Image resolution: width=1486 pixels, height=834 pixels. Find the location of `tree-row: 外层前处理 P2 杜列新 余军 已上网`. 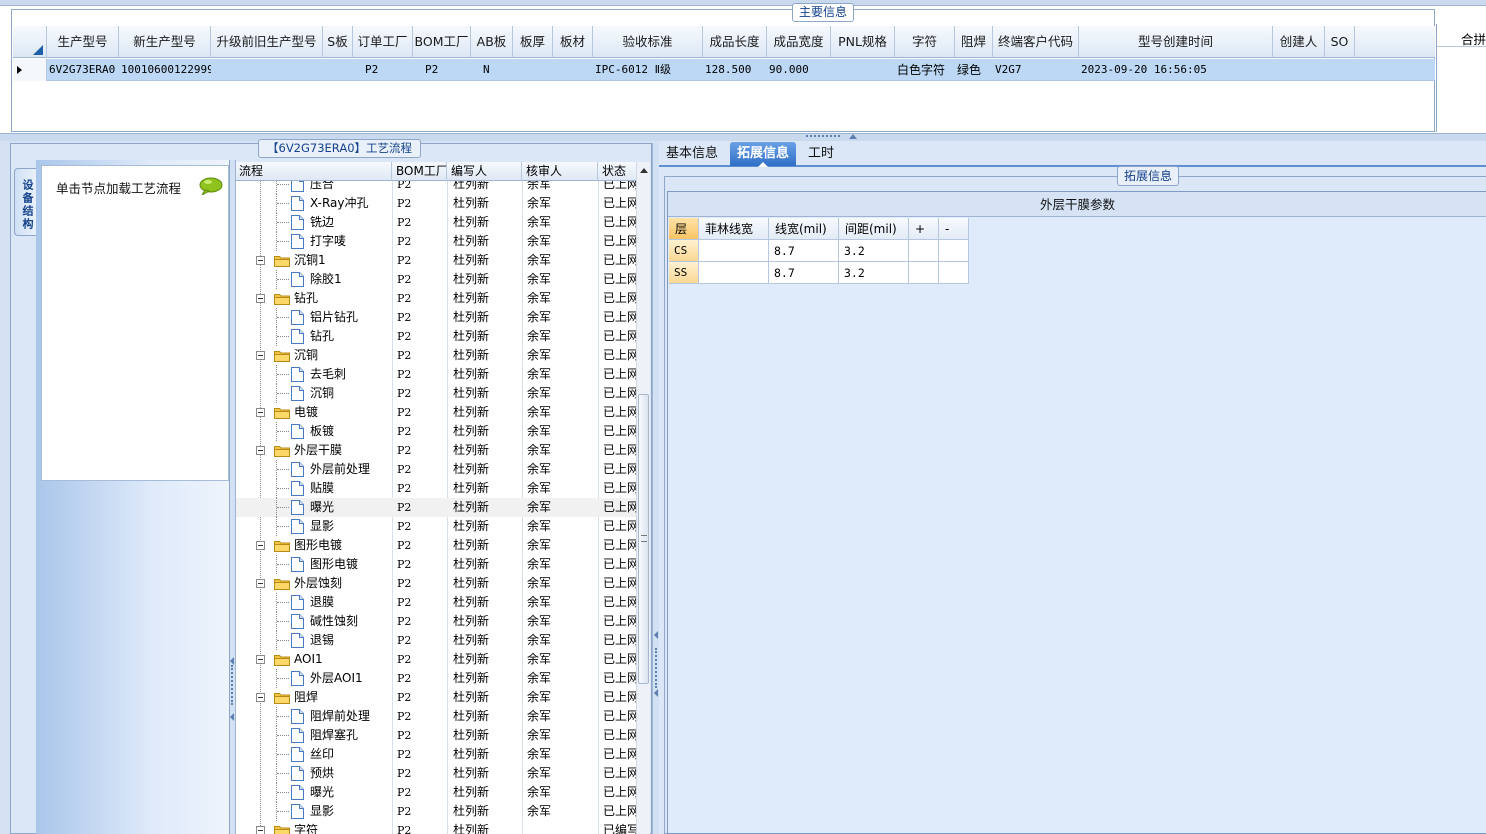

tree-row: 外层前处理 P2 杜列新 余军 已上网 is located at coordinates (436, 469).